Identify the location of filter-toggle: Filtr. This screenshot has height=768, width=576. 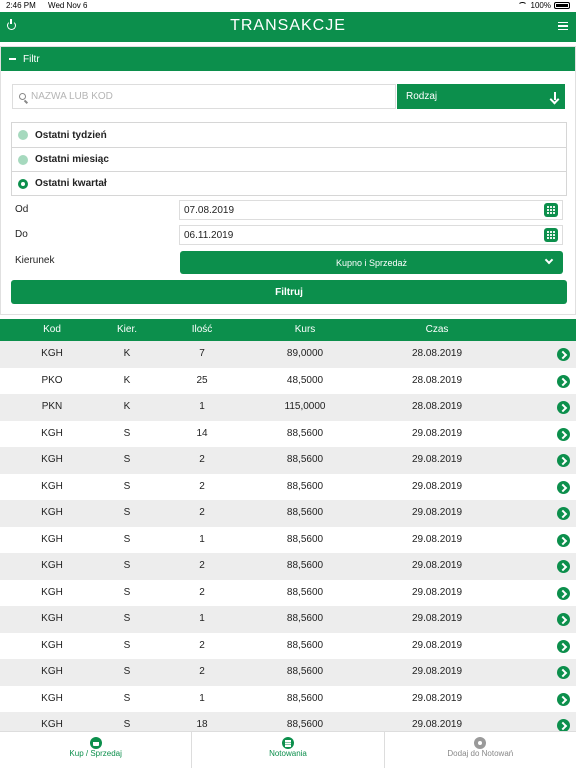
(288, 59).